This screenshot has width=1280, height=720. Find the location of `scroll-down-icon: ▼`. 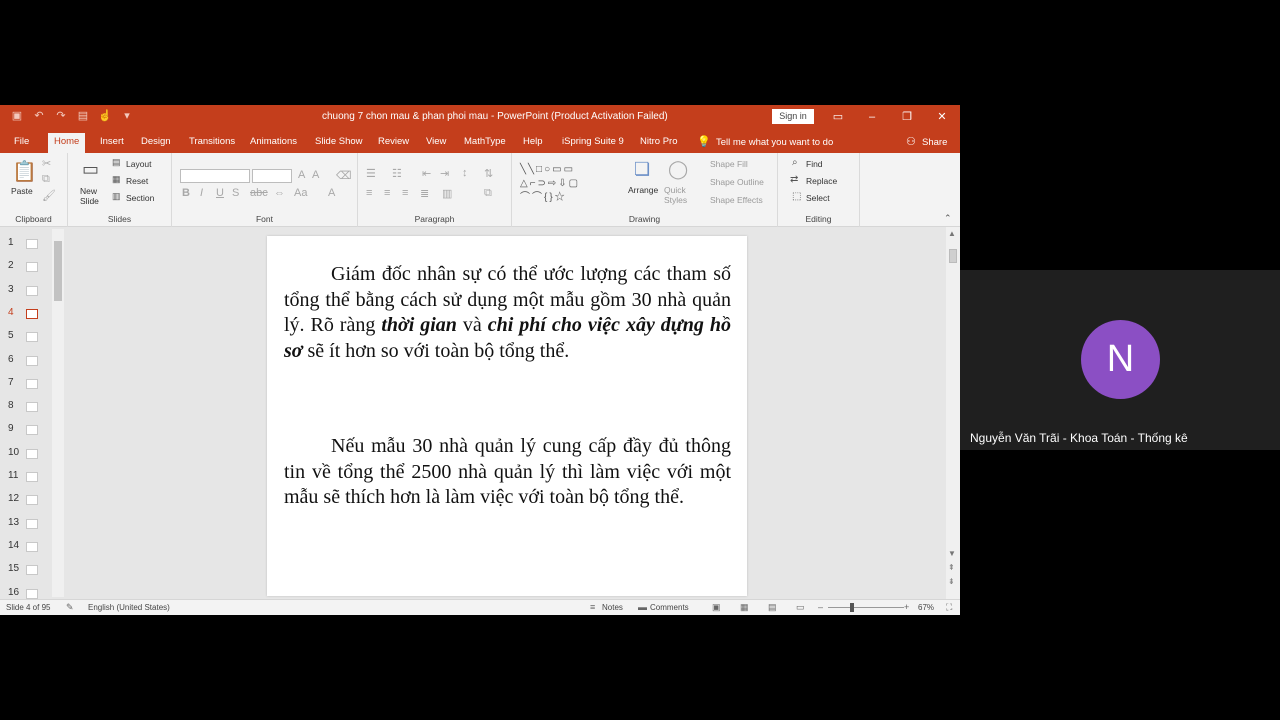

scroll-down-icon: ▼ is located at coordinates (952, 553).